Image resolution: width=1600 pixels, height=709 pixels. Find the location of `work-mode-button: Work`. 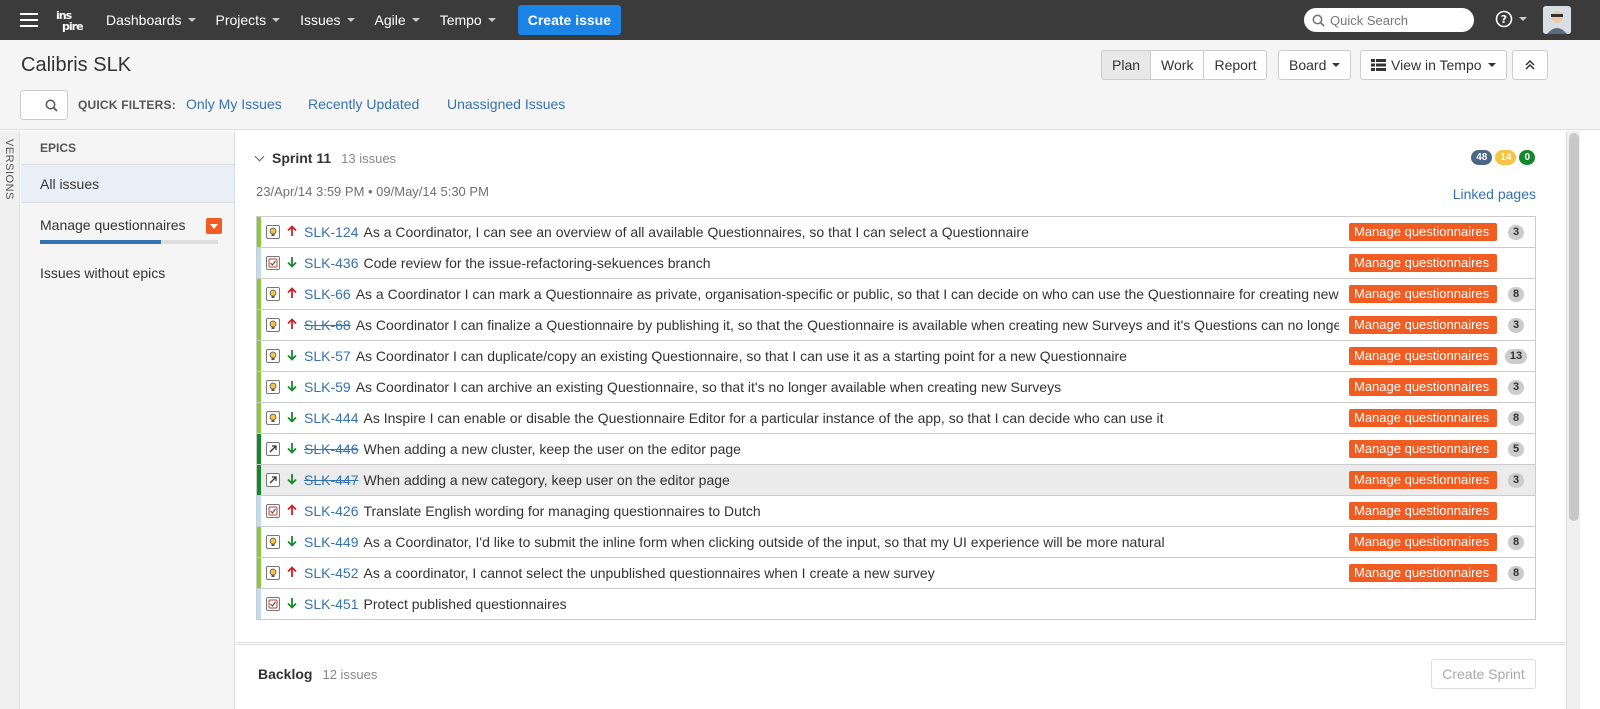

work-mode-button: Work is located at coordinates (1176, 65).